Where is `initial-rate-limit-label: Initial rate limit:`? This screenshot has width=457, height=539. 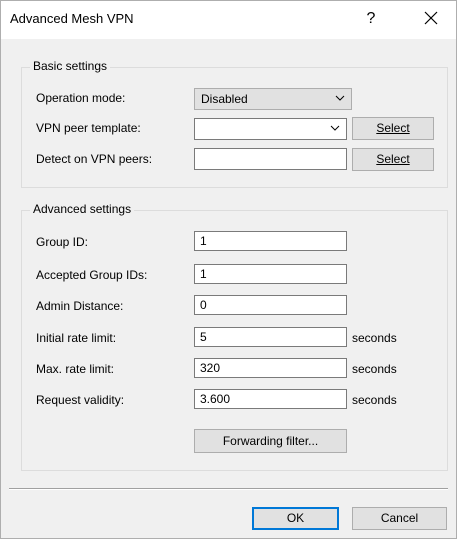 initial-rate-limit-label: Initial rate limit: is located at coordinates (76, 338).